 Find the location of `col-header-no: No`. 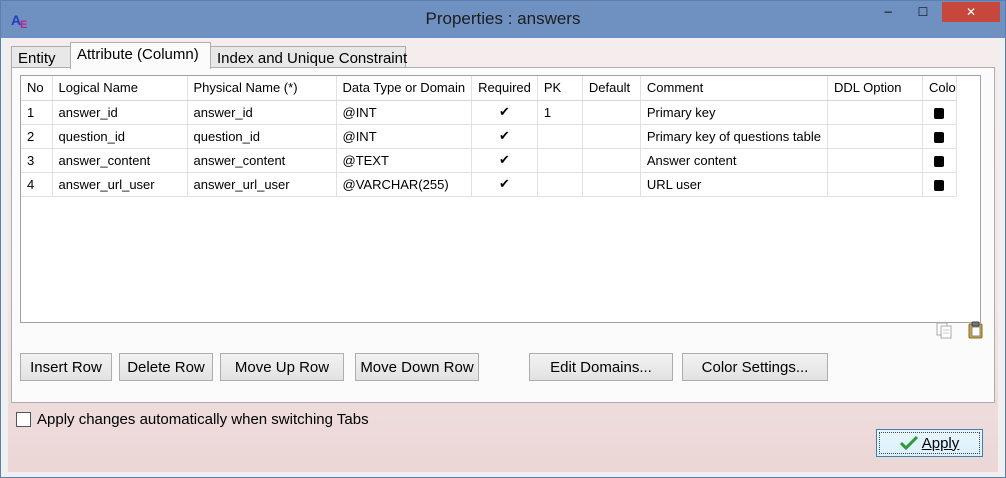

col-header-no: No is located at coordinates (37, 88).